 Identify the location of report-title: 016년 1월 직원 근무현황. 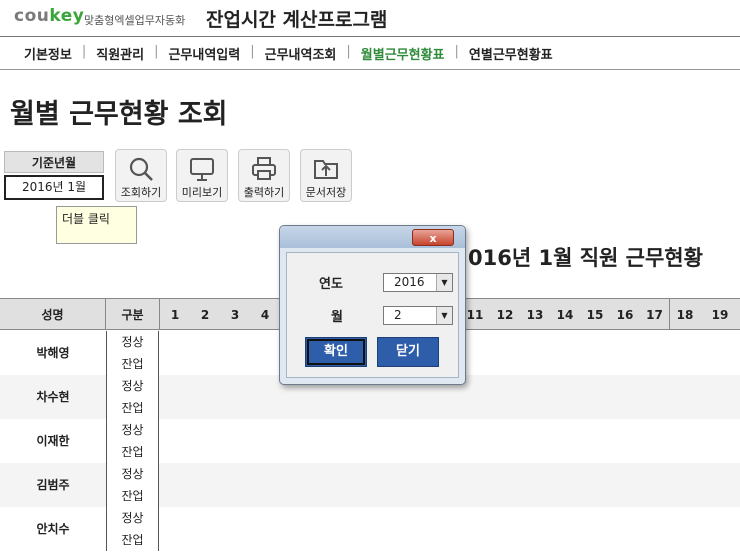
(585, 258).